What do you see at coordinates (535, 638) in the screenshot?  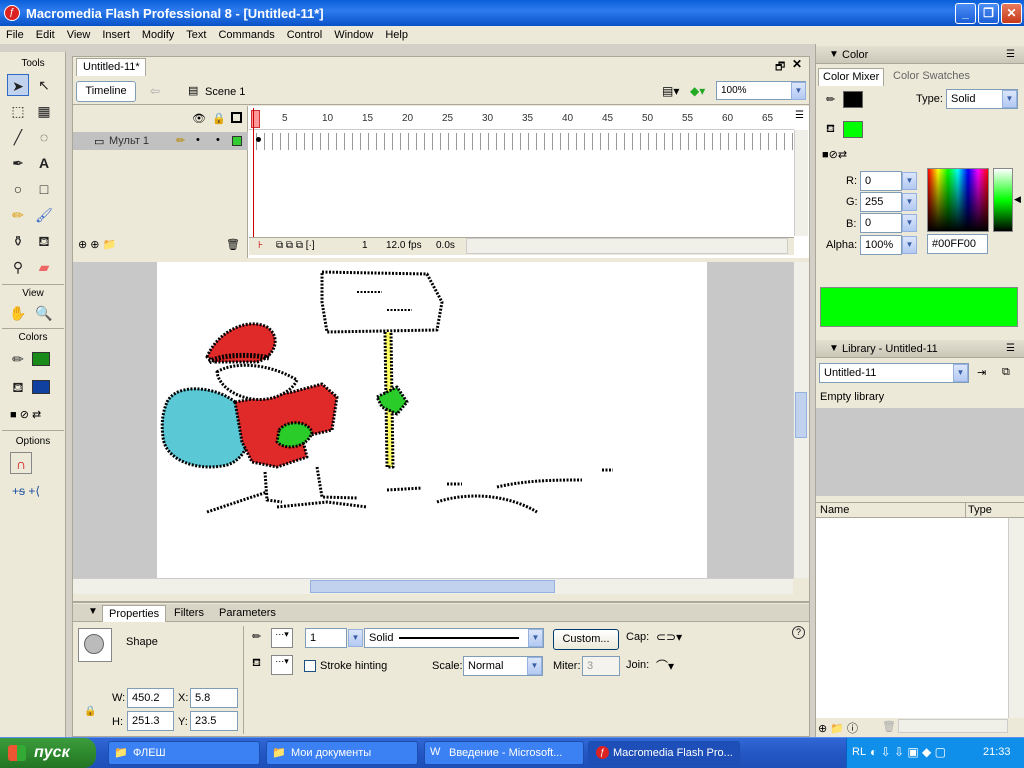 I see `stroke-style-dropdown: ▼` at bounding box center [535, 638].